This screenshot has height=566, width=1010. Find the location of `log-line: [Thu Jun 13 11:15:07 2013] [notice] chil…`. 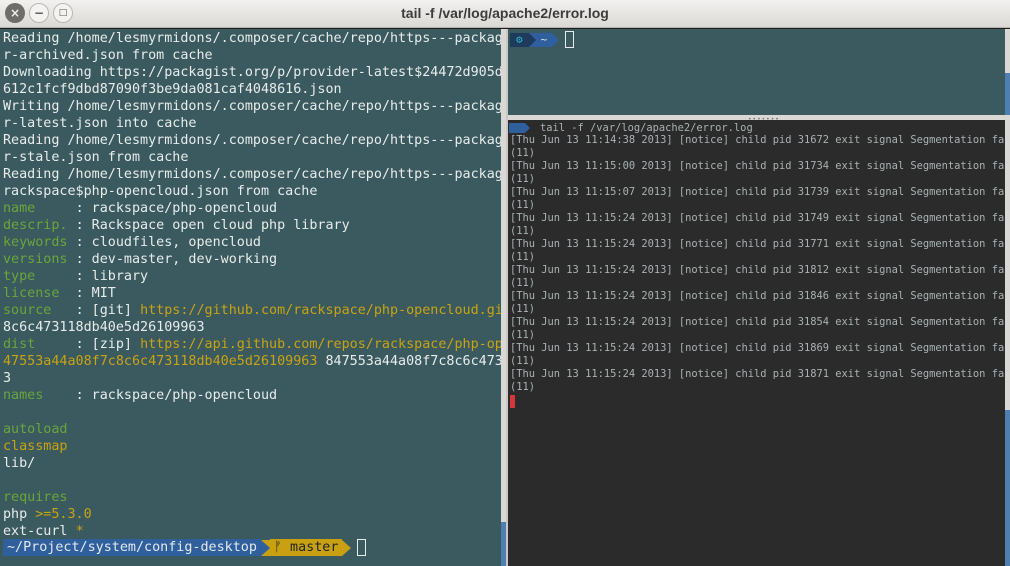

log-line: [Thu Jun 13 11:15:07 2013] [notice] chil… is located at coordinates (757, 192).